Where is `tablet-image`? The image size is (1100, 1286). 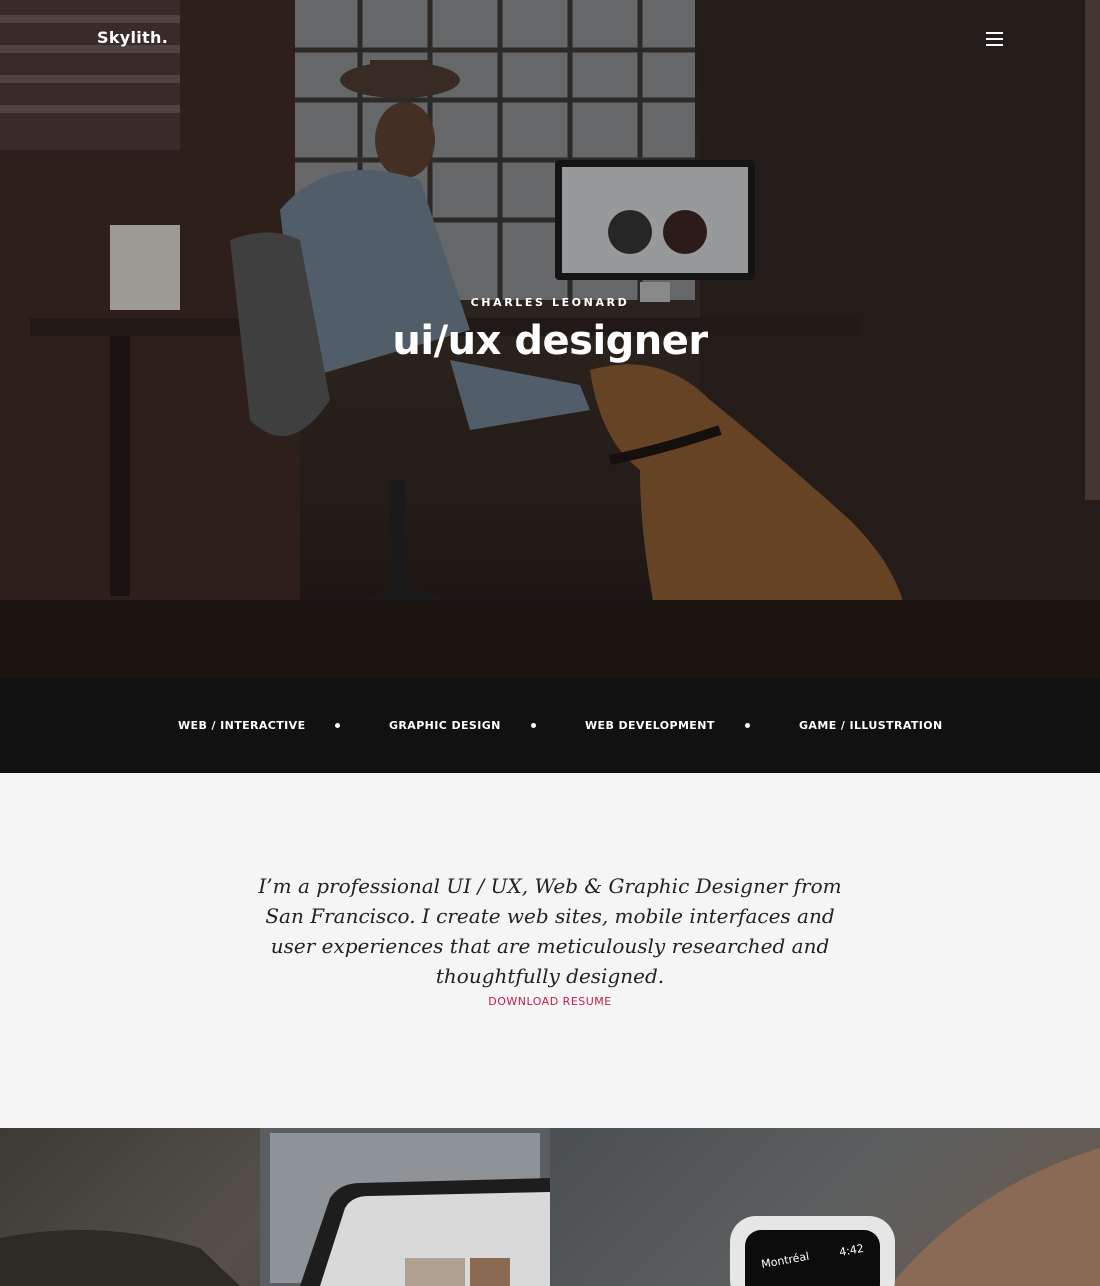 tablet-image is located at coordinates (275, 1207).